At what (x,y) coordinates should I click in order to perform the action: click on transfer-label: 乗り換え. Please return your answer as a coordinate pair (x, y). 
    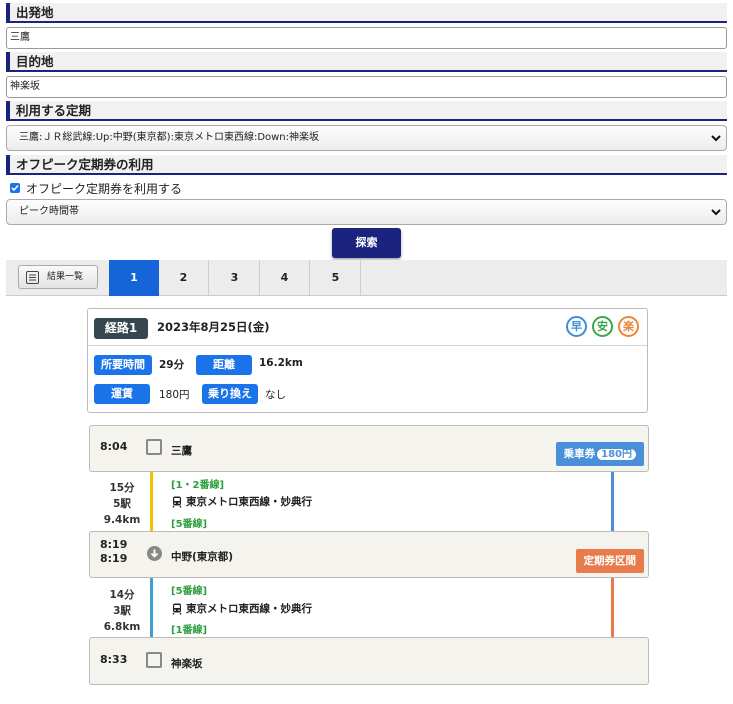
    Looking at the image, I should click on (230, 394).